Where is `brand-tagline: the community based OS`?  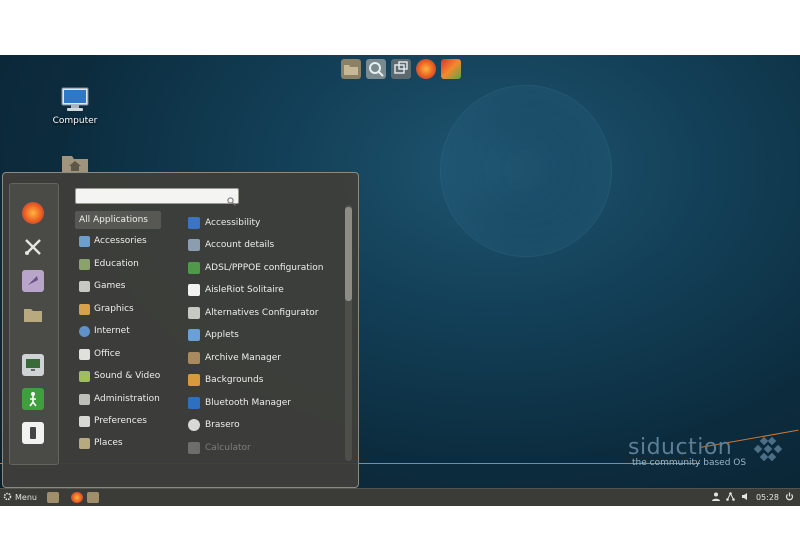
brand-tagline: the community based OS is located at coordinates (689, 463).